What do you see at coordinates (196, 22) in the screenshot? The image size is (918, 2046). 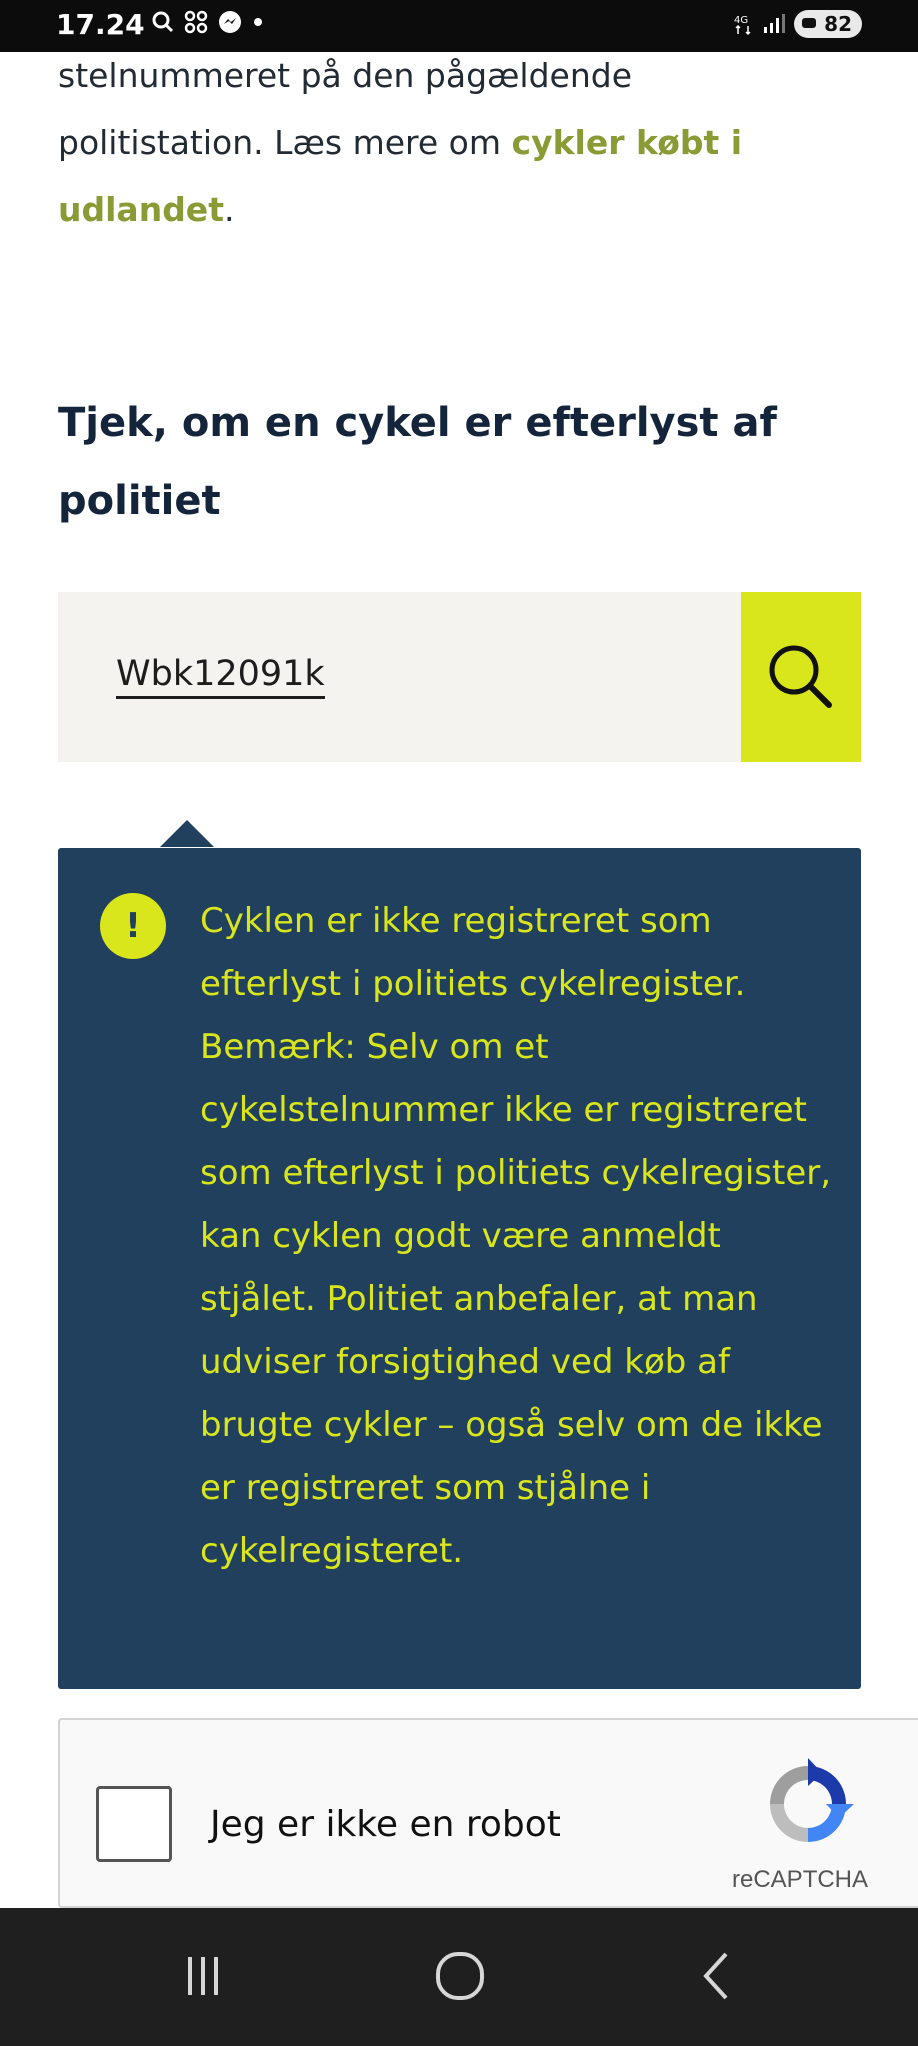 I see `grid-notification-icon` at bounding box center [196, 22].